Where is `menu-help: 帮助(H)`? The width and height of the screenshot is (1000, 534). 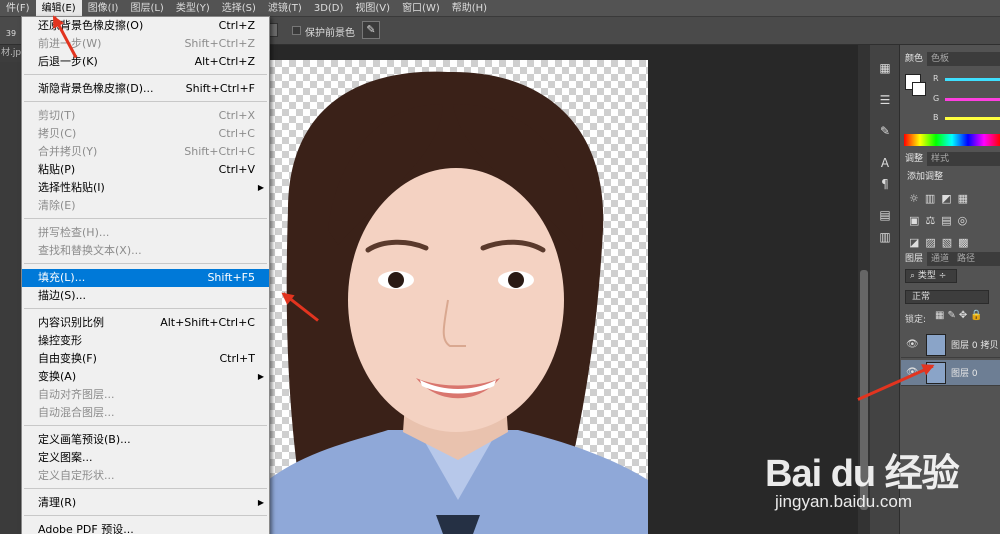
menu-help: 帮助(H) is located at coordinates (469, 8).